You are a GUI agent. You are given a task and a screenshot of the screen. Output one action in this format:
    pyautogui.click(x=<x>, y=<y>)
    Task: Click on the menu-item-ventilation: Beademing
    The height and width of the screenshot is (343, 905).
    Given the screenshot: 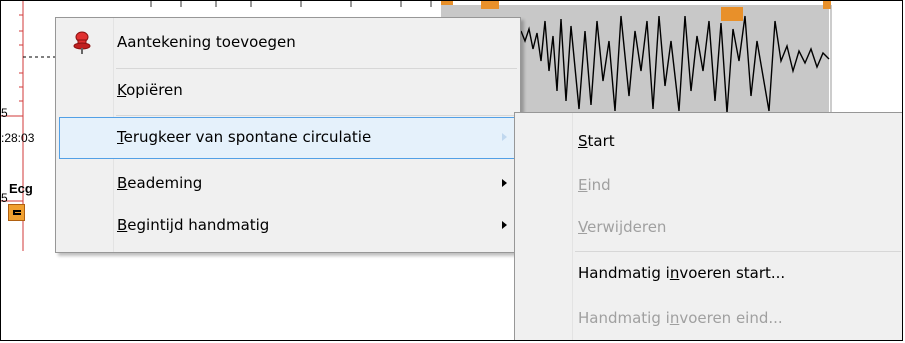 What is the action you would take?
    pyautogui.click(x=288, y=184)
    